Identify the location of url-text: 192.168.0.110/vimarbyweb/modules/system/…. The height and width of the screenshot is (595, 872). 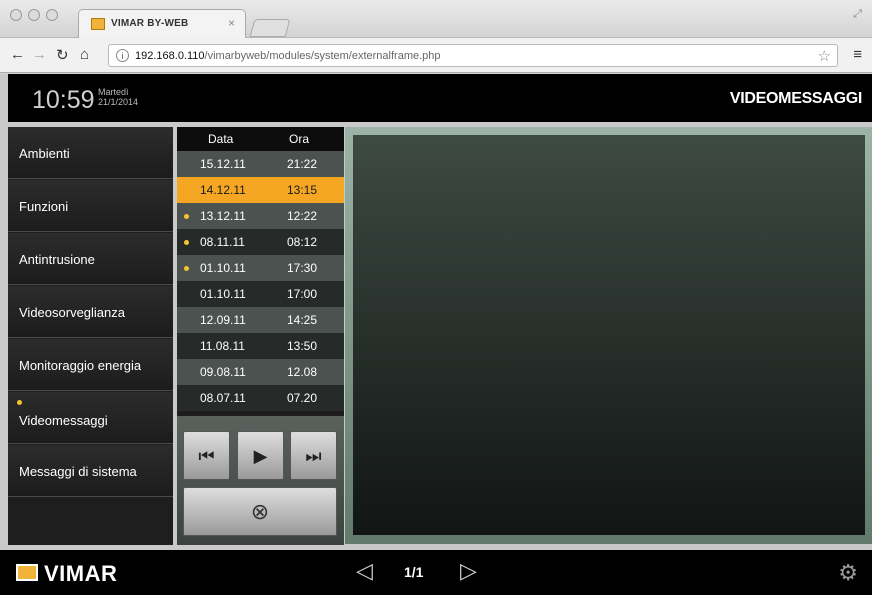
(288, 56).